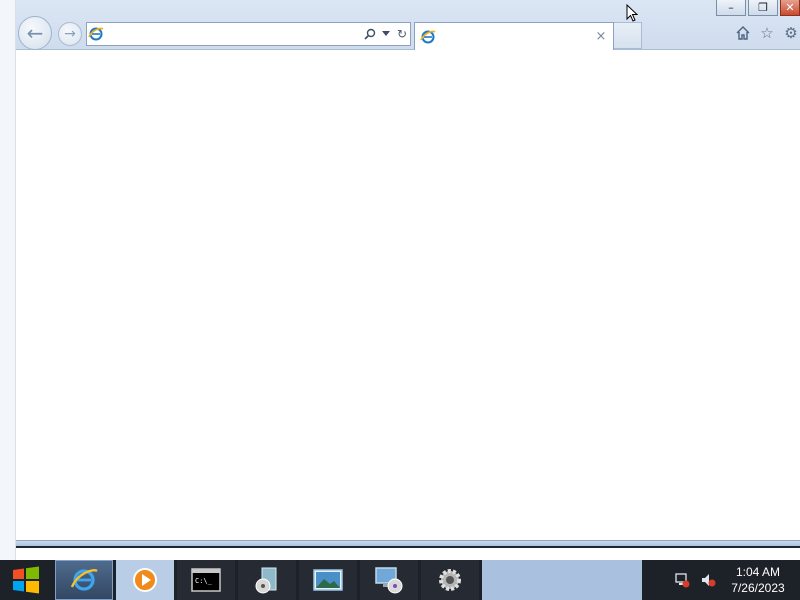 Image resolution: width=800 pixels, height=600 pixels. I want to click on minimize-button: –, so click(731, 8).